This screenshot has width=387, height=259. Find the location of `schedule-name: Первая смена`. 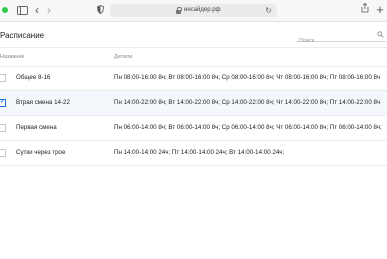

schedule-name: Первая смена is located at coordinates (36, 127).